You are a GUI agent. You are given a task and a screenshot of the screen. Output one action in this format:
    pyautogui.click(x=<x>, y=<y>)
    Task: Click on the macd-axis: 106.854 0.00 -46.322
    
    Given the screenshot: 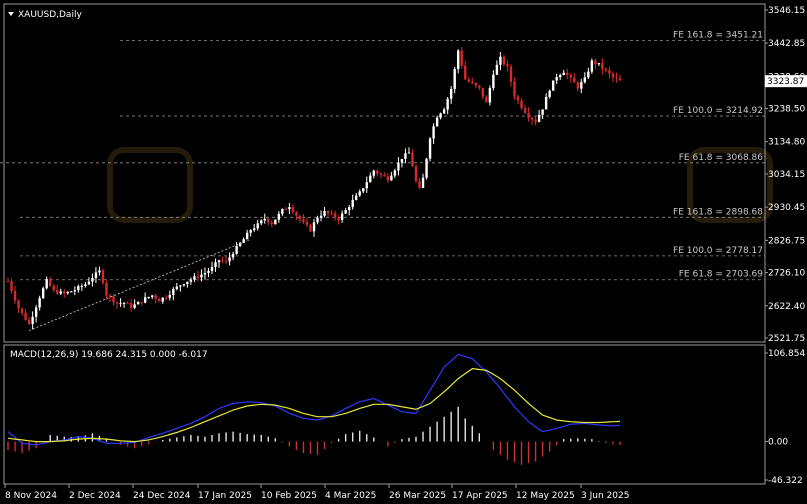 What is the action you would take?
    pyautogui.click(x=785, y=417)
    